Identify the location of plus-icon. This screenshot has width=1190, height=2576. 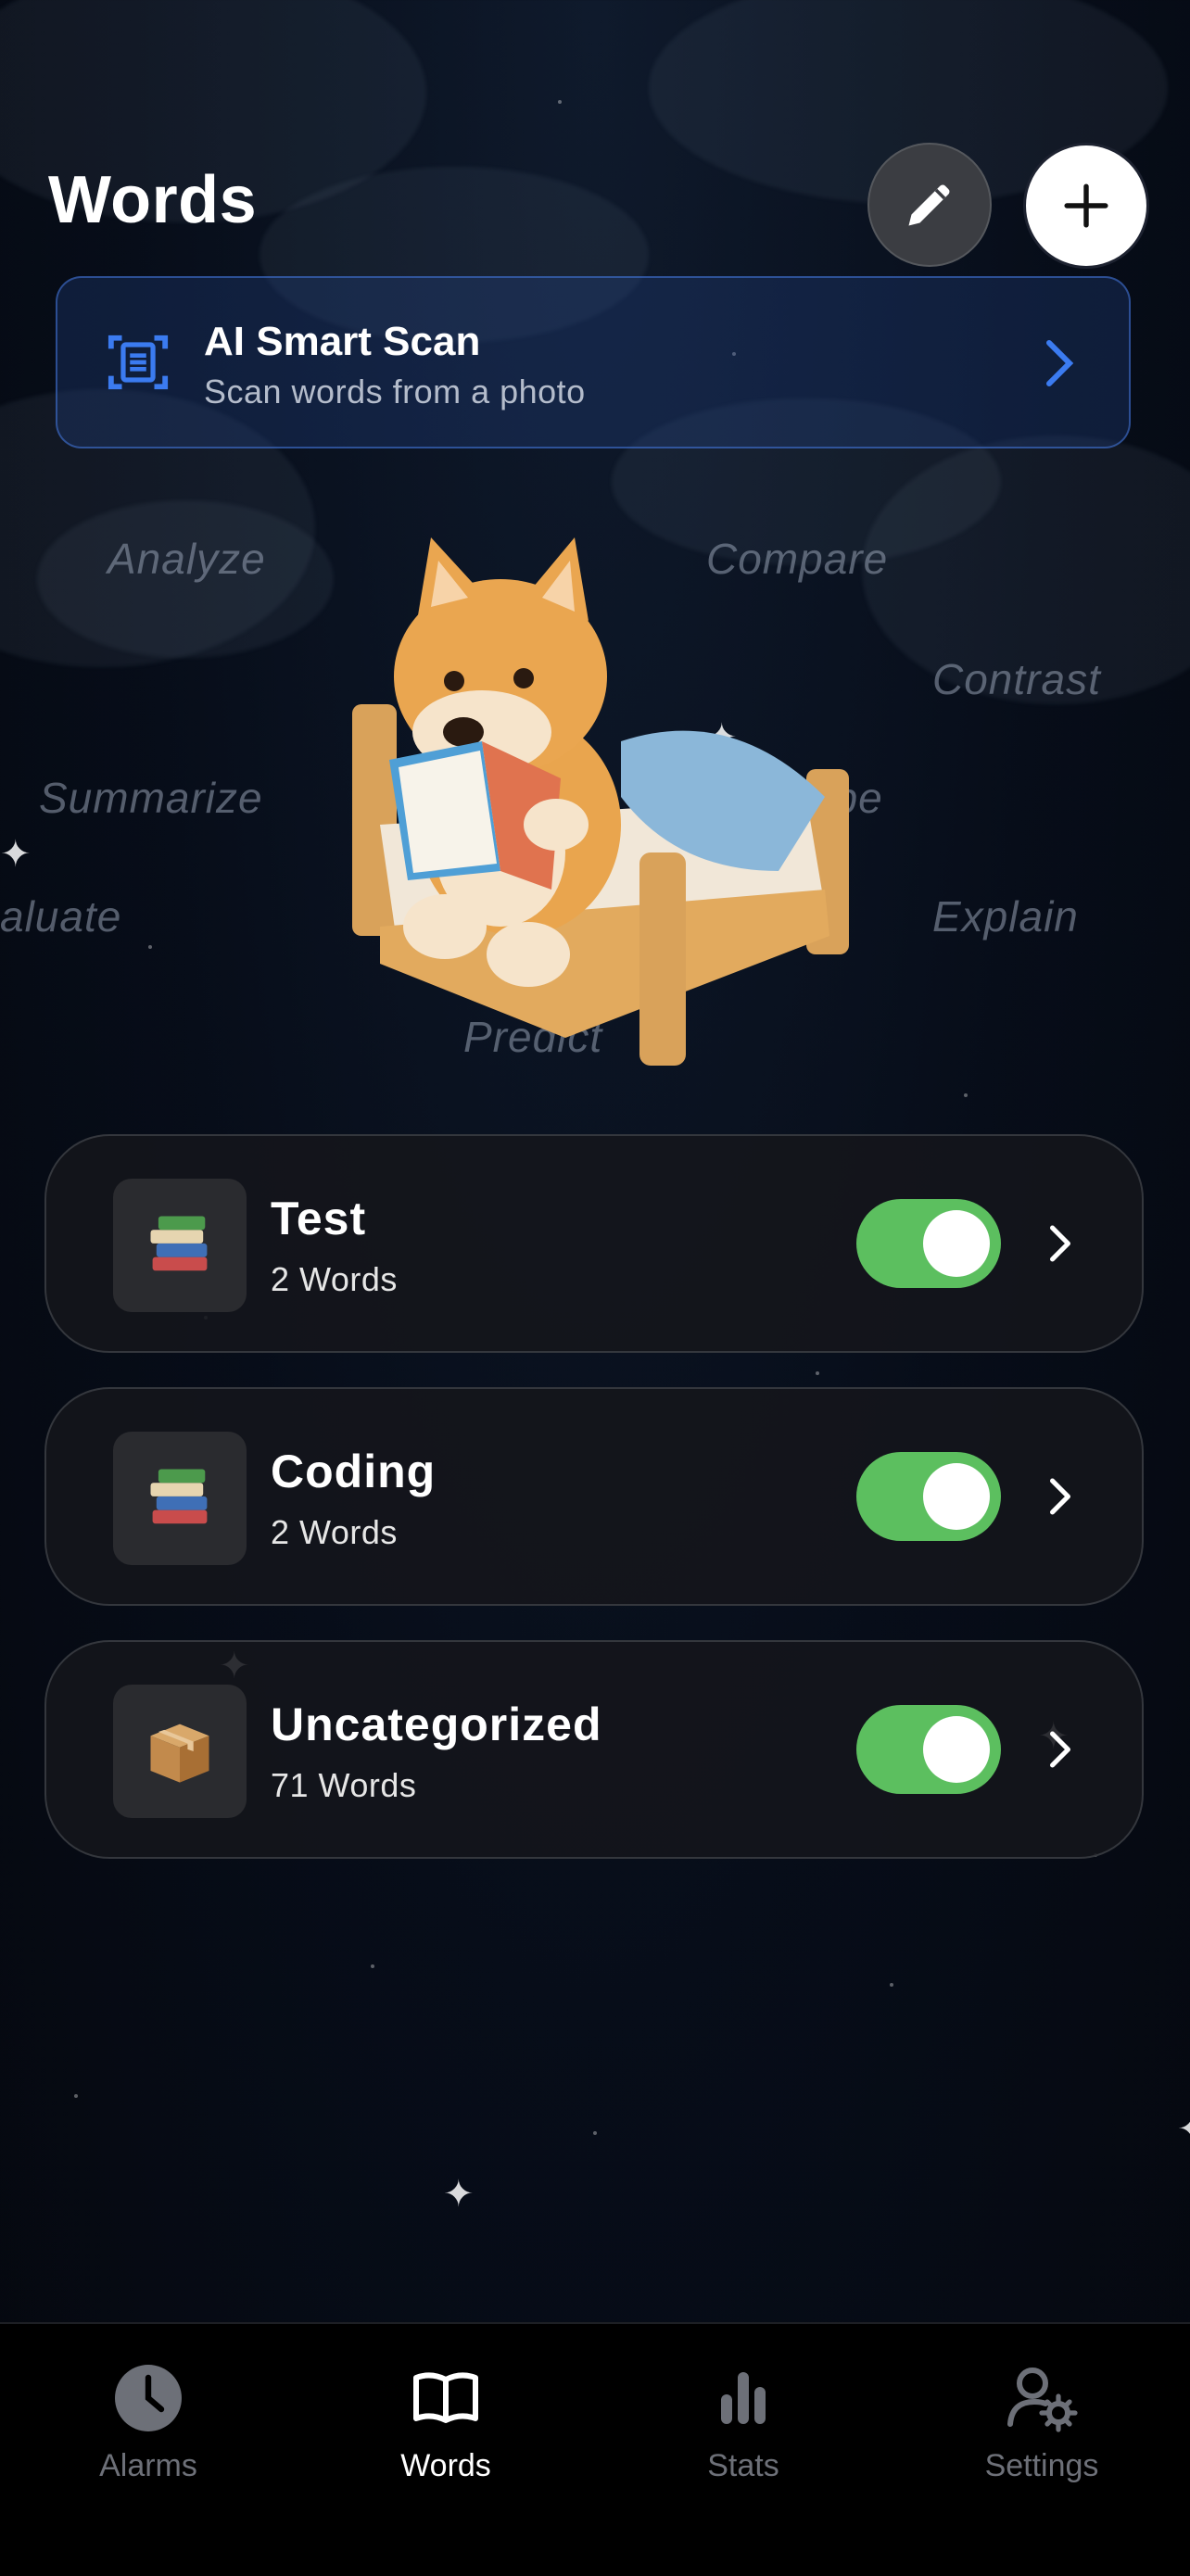
(1086, 205).